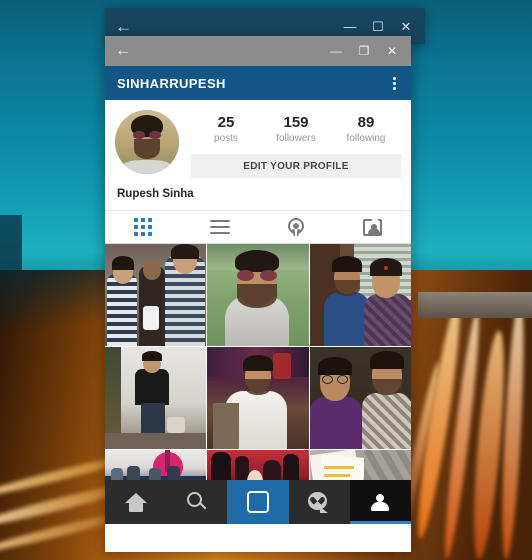 Image resolution: width=532 pixels, height=560 pixels. I want to click on wallpaper-overpass, so click(475, 305).